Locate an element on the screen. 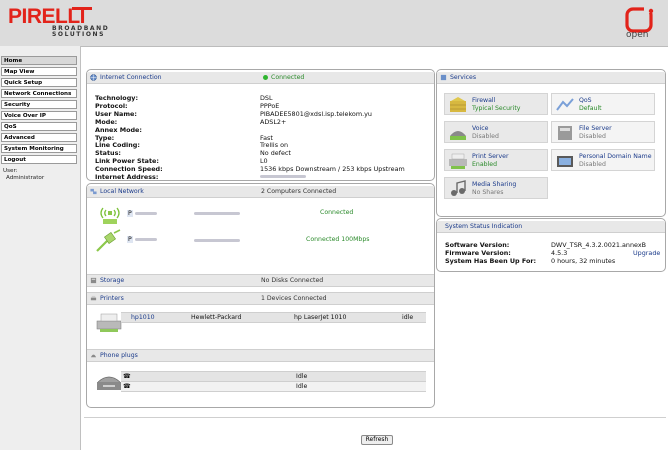  system-status-title: System Status Indication is located at coordinates (484, 226).